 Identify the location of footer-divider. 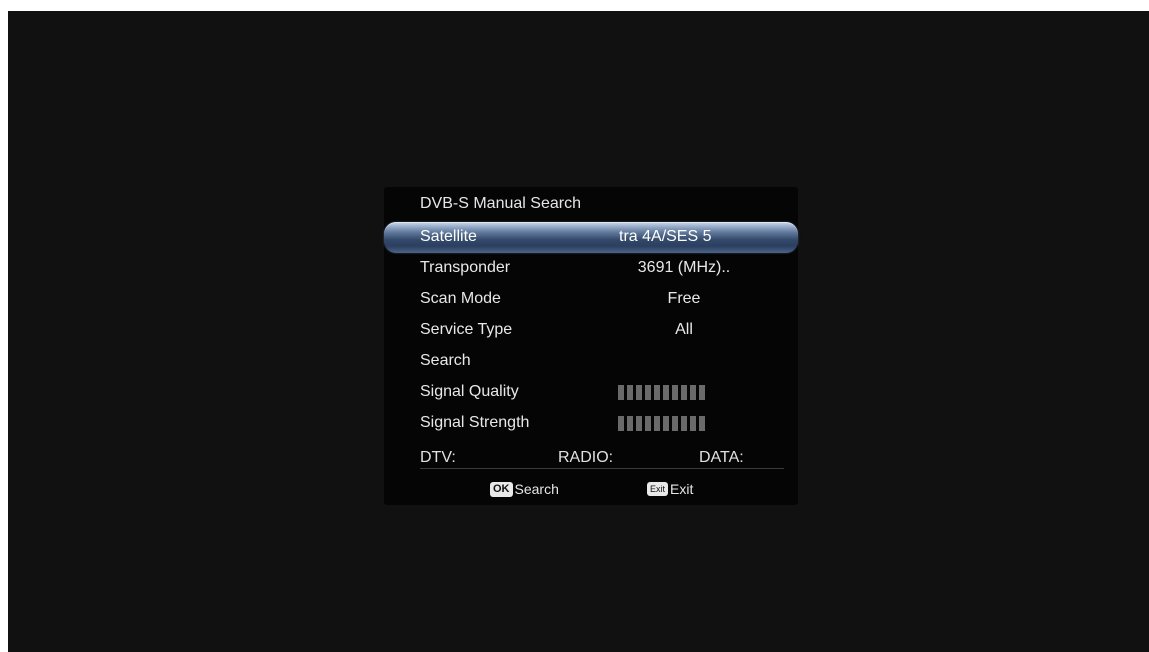
(602, 468).